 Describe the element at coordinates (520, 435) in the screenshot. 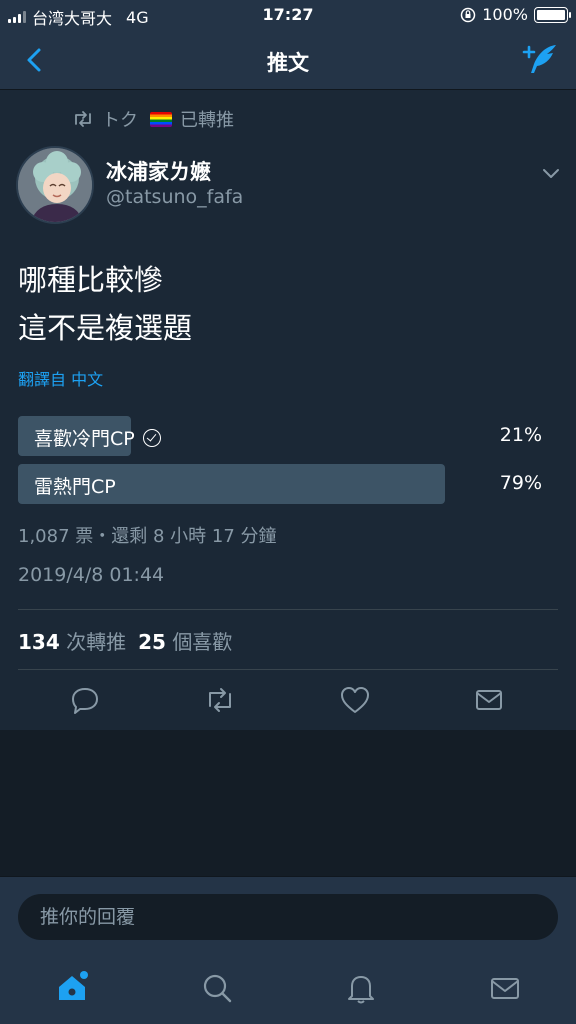

I see `poll-option-percent: 21%` at that location.